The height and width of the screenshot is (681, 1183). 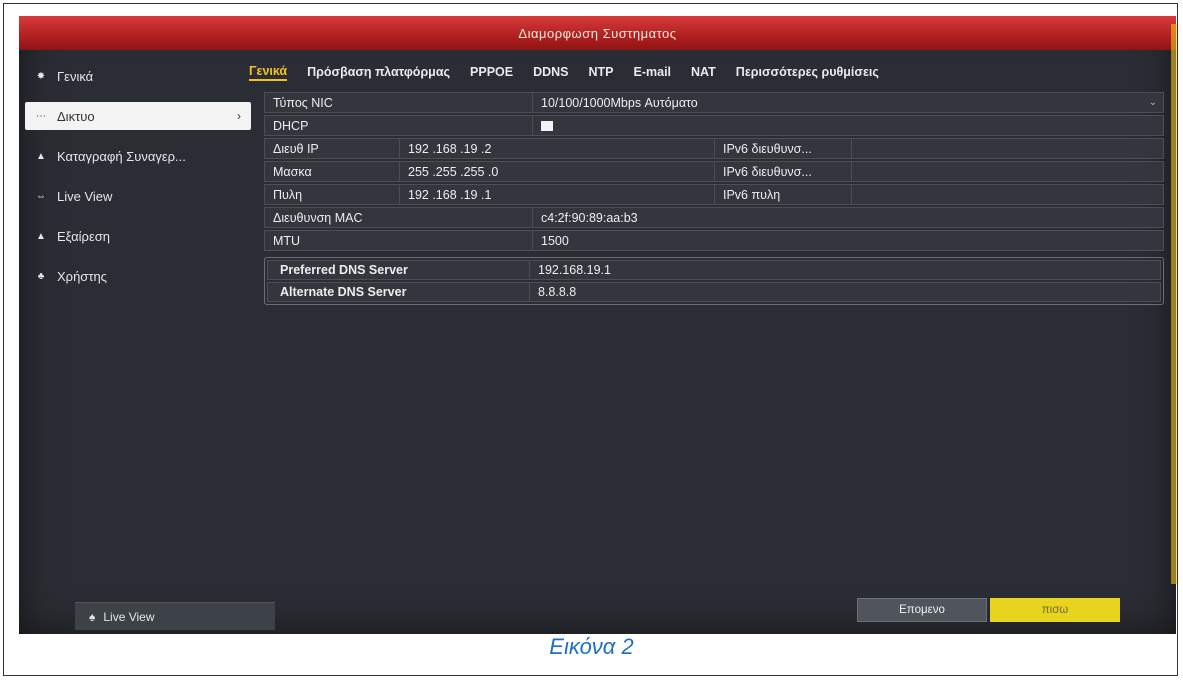 I want to click on dhcp-row: DHCP, so click(x=714, y=125).